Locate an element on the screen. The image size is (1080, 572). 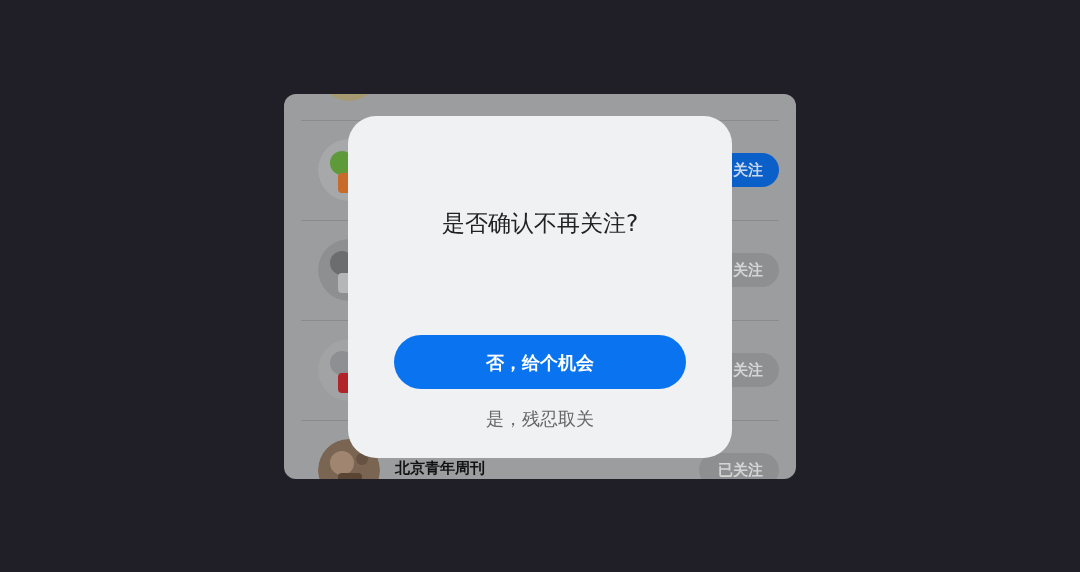
account-name: 北京青年周刊 is located at coordinates (440, 467).